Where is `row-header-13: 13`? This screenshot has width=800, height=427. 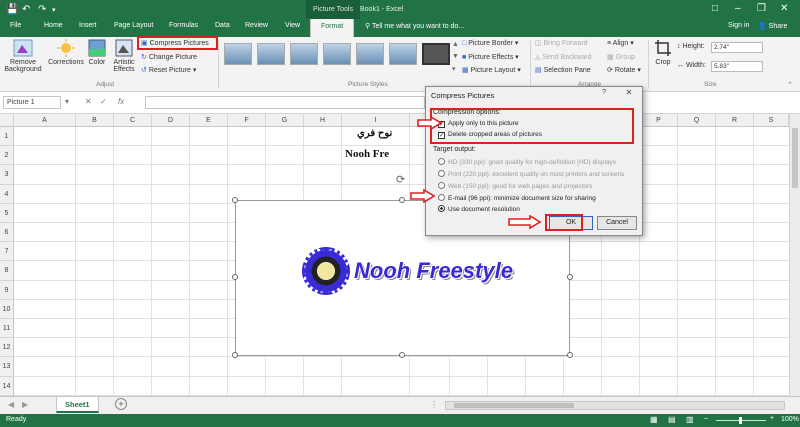 row-header-13: 13 is located at coordinates (7, 367).